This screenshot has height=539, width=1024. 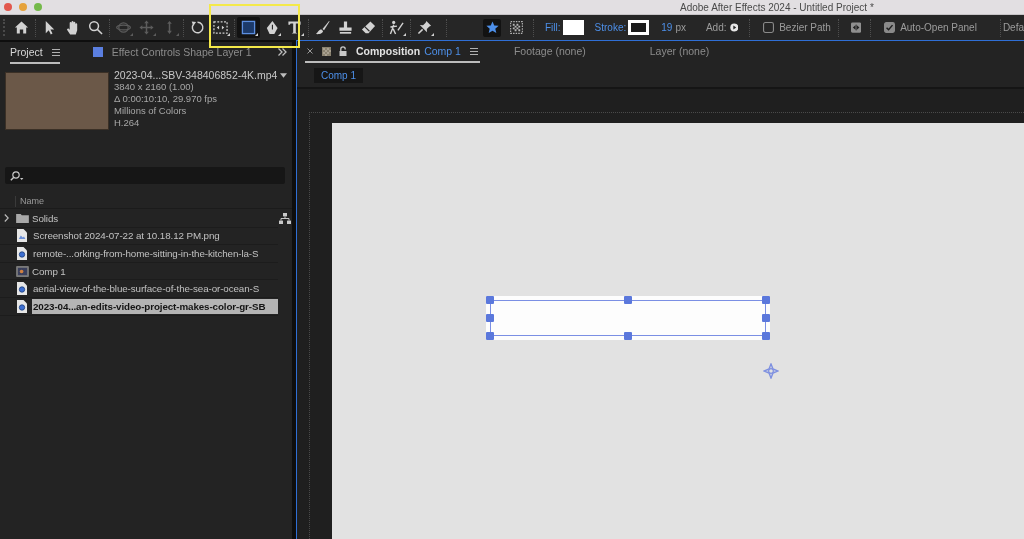 I want to click on panel-tab: Footage (none), so click(x=549, y=51).